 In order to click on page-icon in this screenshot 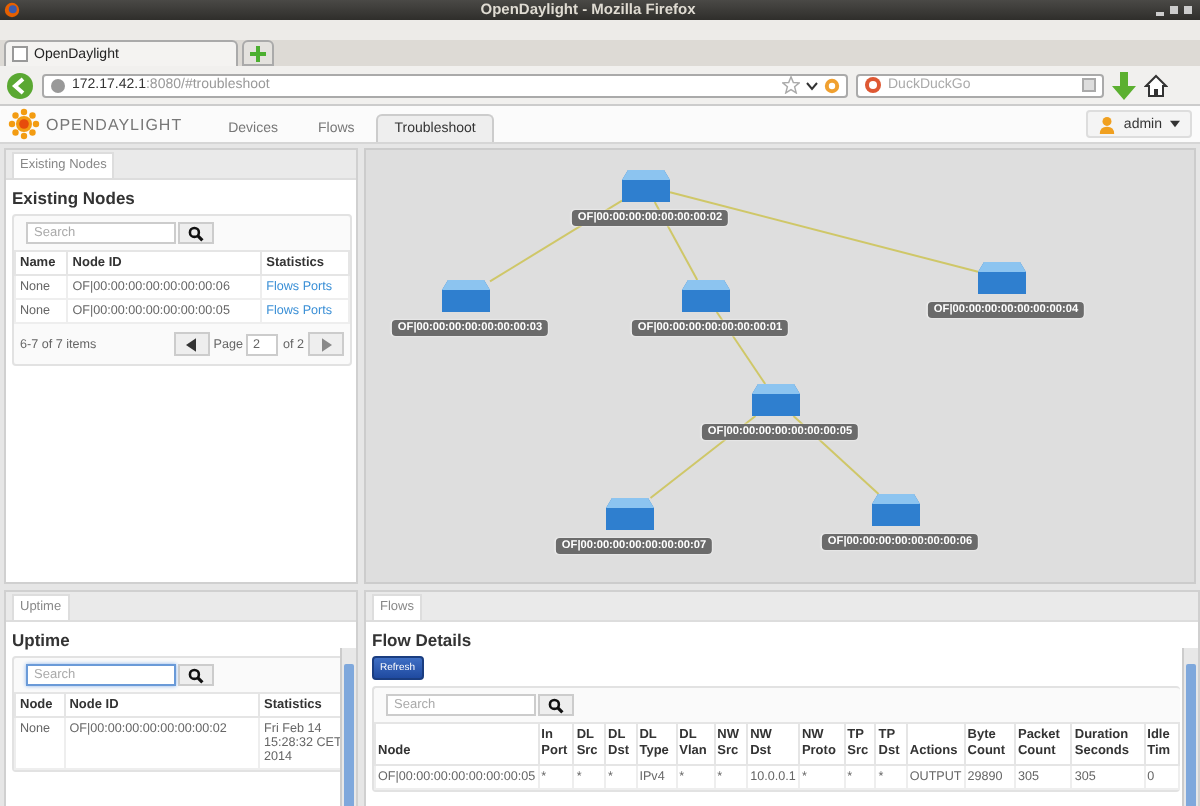, I will do `click(20, 54)`.